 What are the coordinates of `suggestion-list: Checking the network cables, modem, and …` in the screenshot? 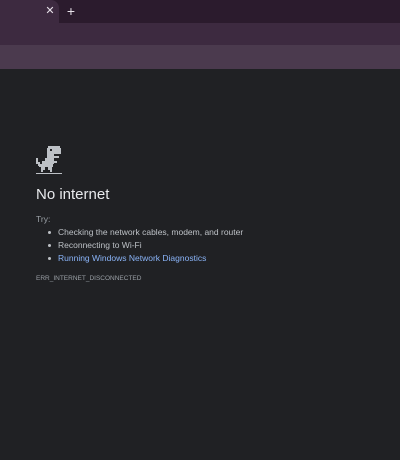 It's located at (145, 245).